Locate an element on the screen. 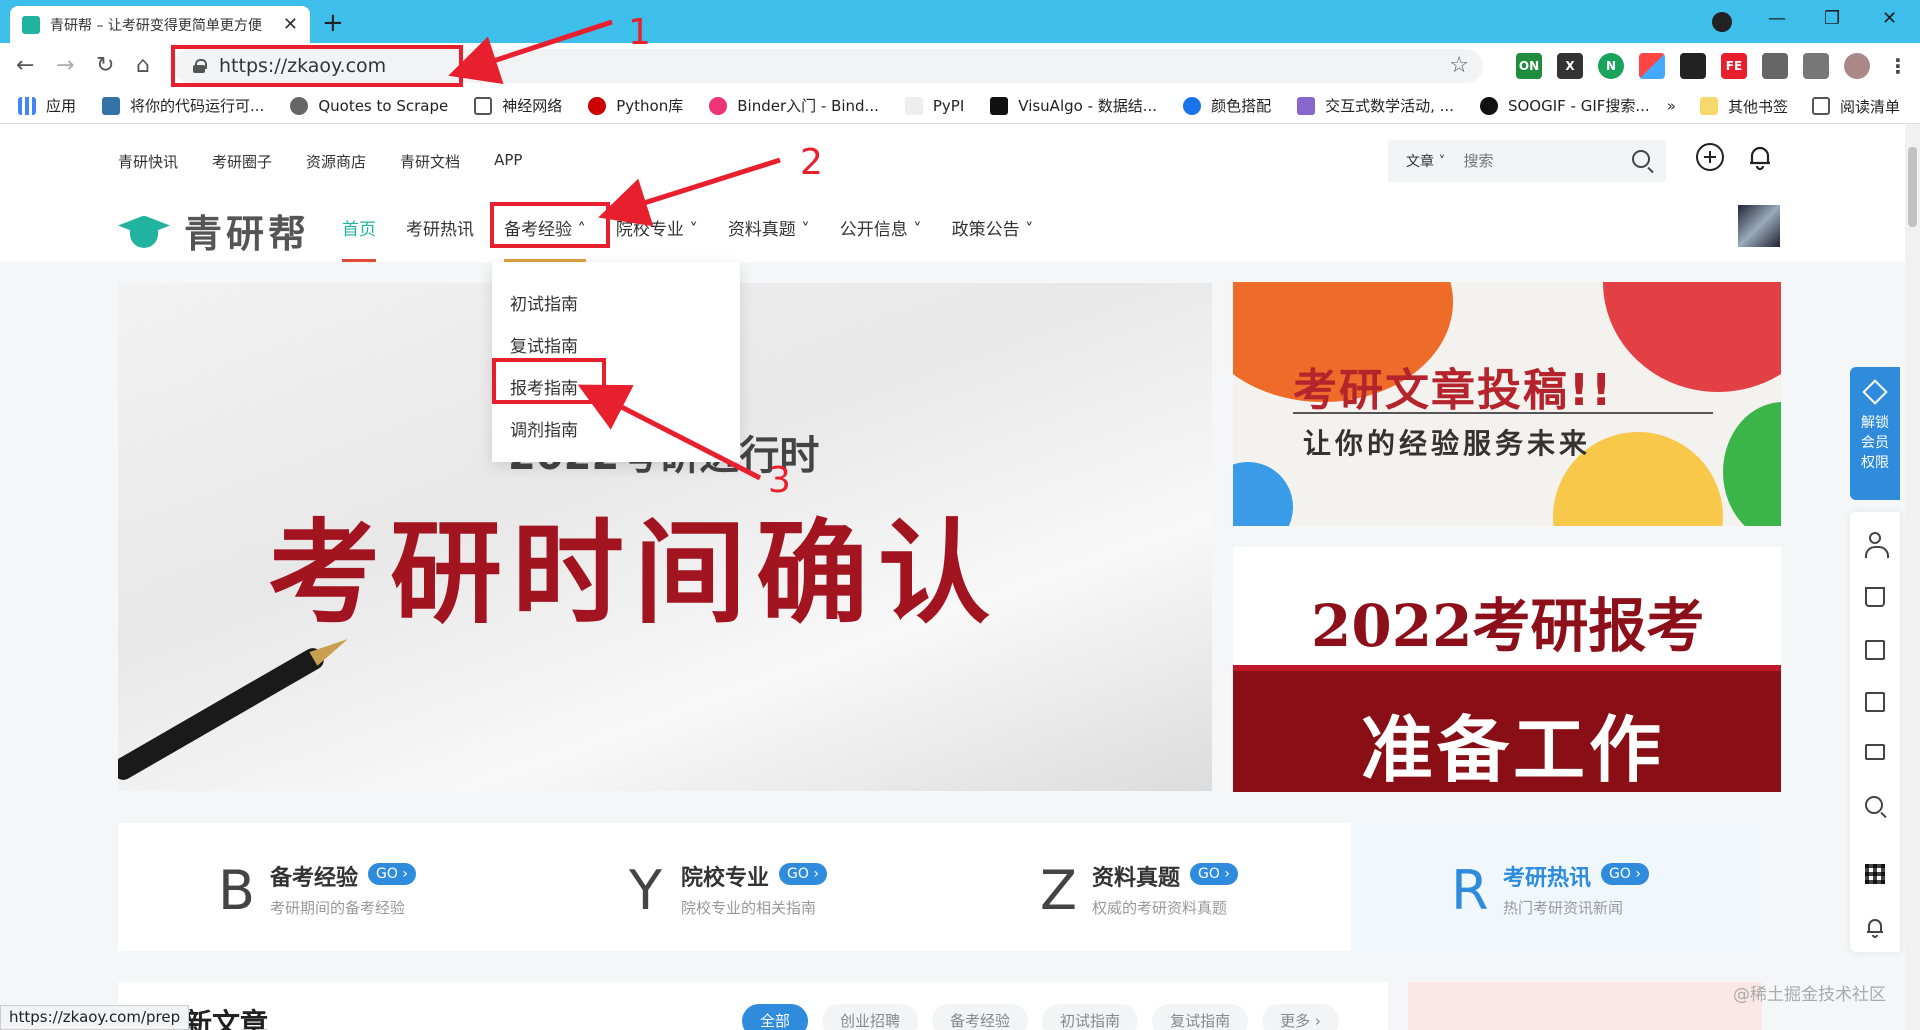 The width and height of the screenshot is (1920, 1030). search-input is located at coordinates (1533, 161).